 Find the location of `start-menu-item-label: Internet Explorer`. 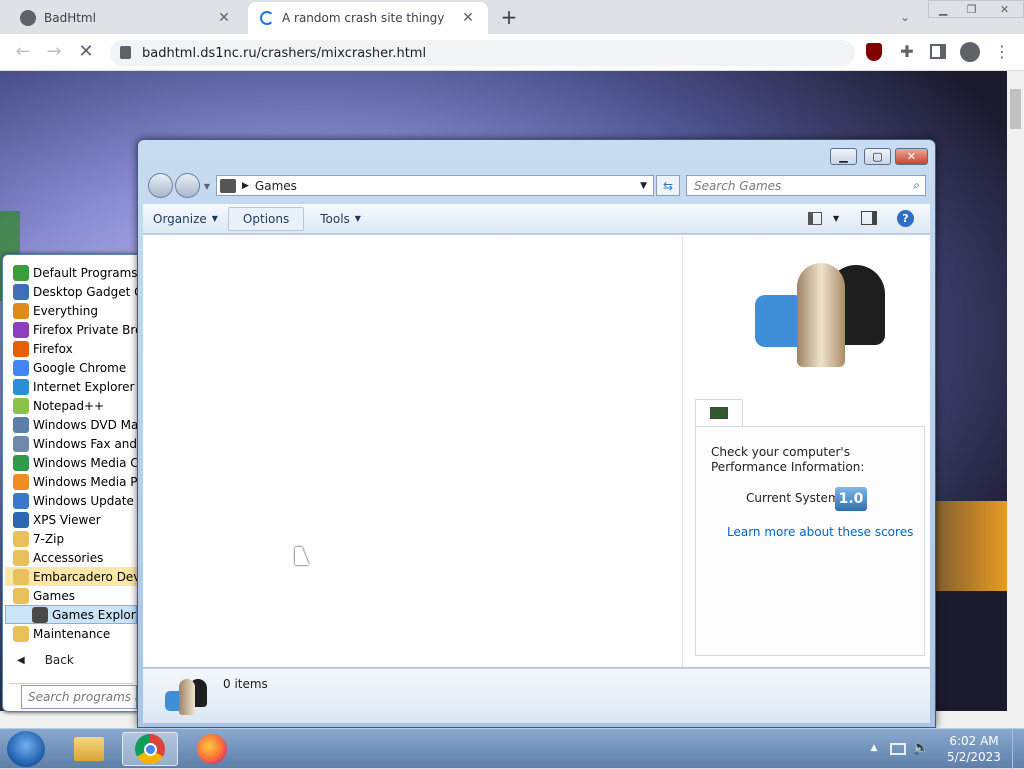

start-menu-item-label: Internet Explorer is located at coordinates (84, 386).